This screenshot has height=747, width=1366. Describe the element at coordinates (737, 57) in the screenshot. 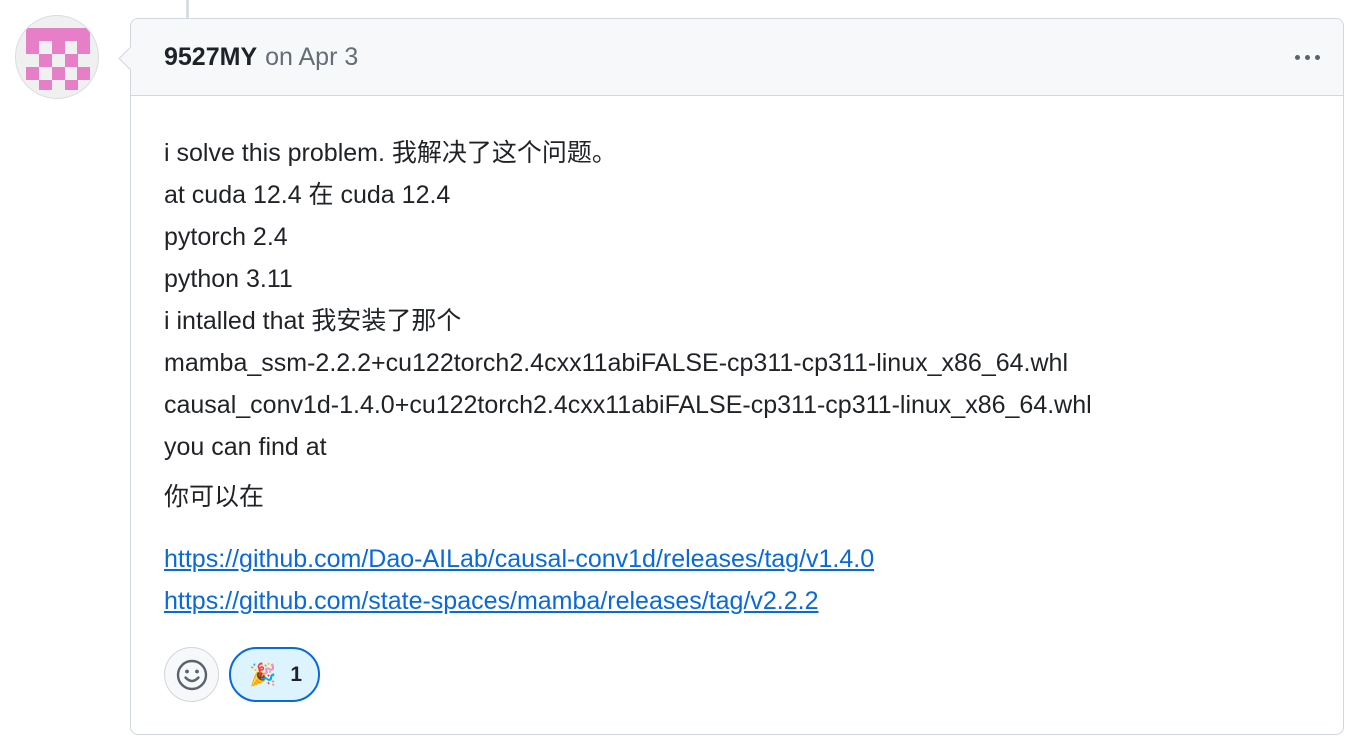

I see `comment-header: 9527MY on Apr 3` at that location.